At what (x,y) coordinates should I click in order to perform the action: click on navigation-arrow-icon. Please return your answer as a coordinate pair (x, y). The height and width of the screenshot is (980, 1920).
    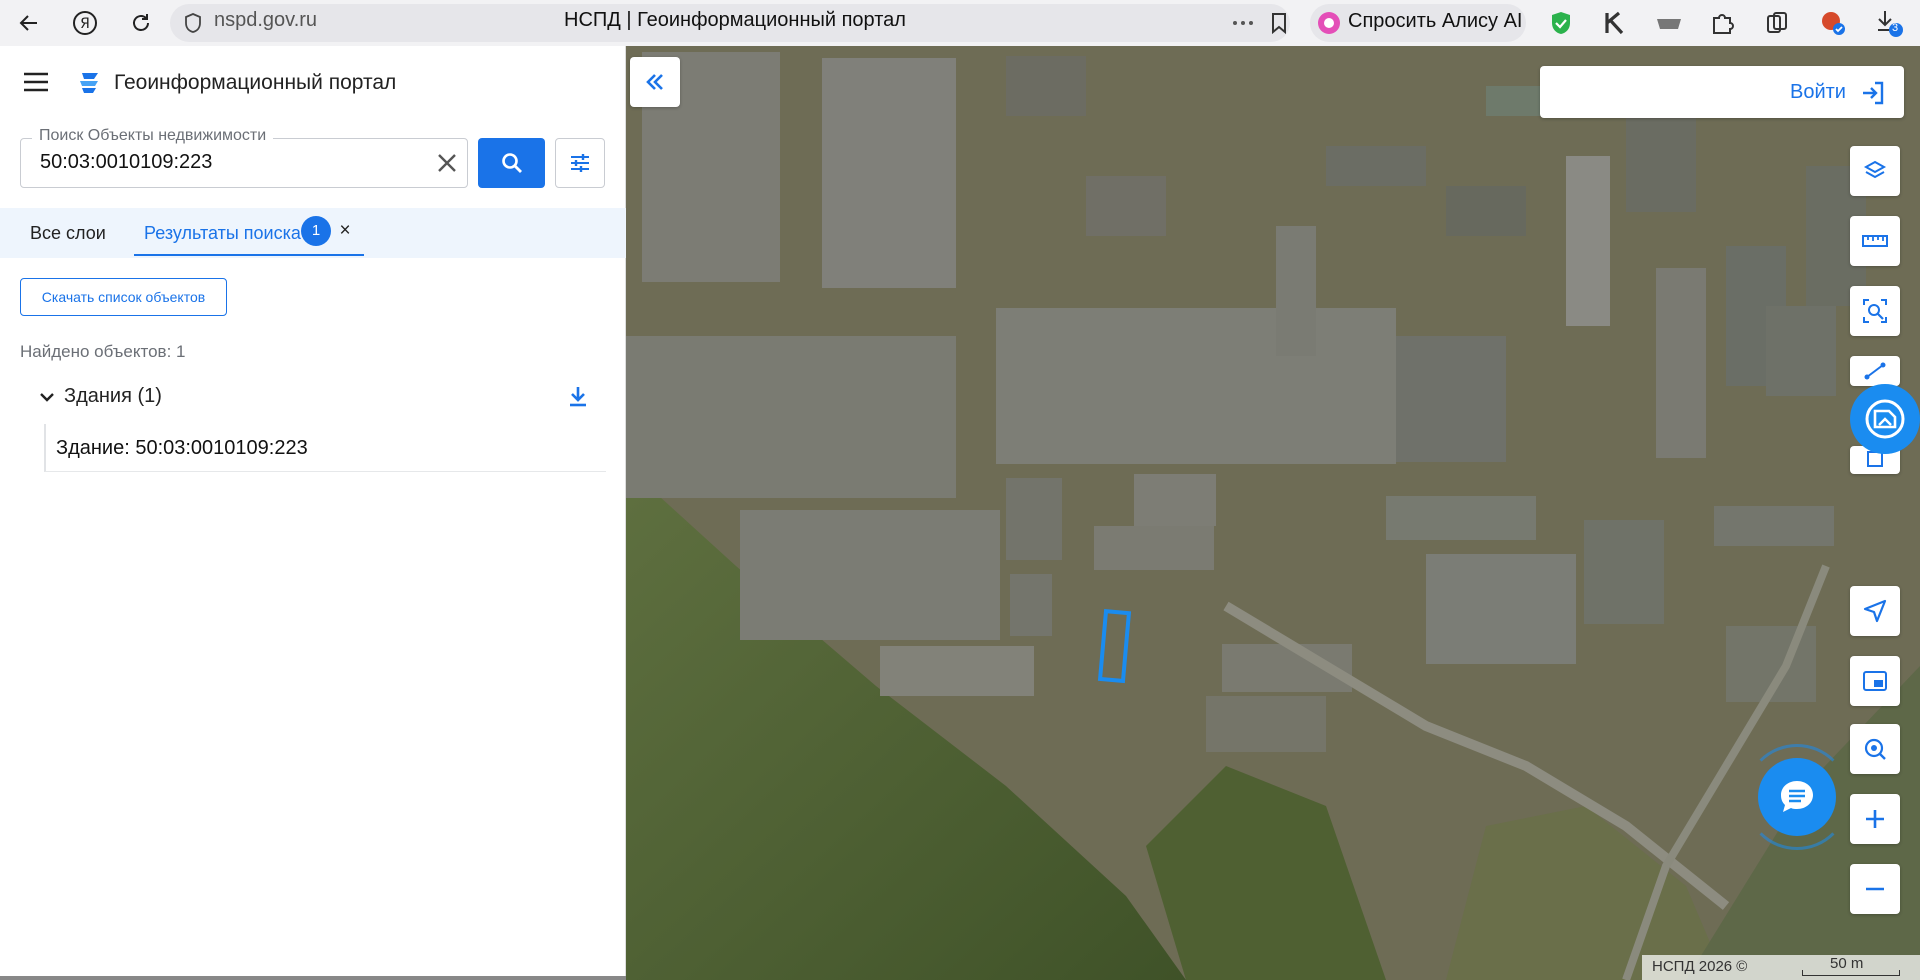
    Looking at the image, I should click on (1875, 611).